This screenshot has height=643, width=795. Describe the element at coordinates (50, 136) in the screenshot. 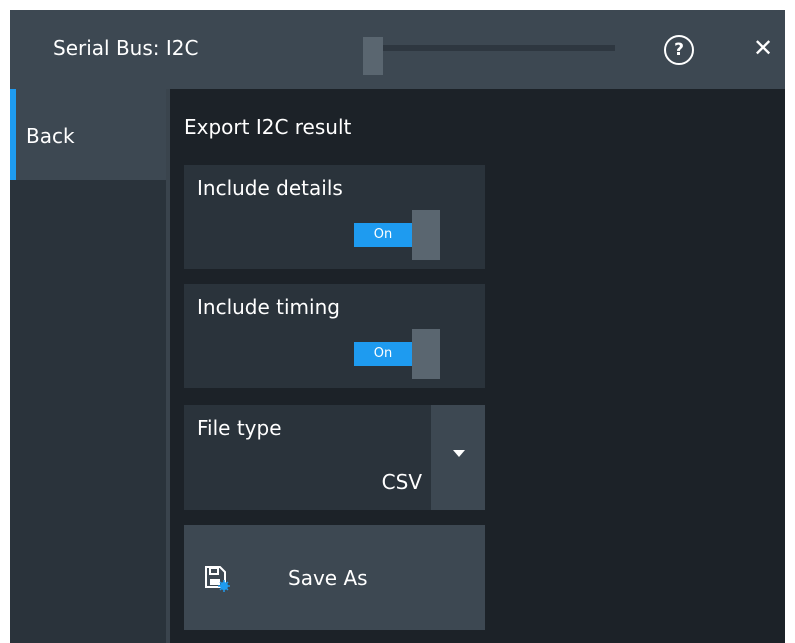

I see `back-label: Back` at that location.